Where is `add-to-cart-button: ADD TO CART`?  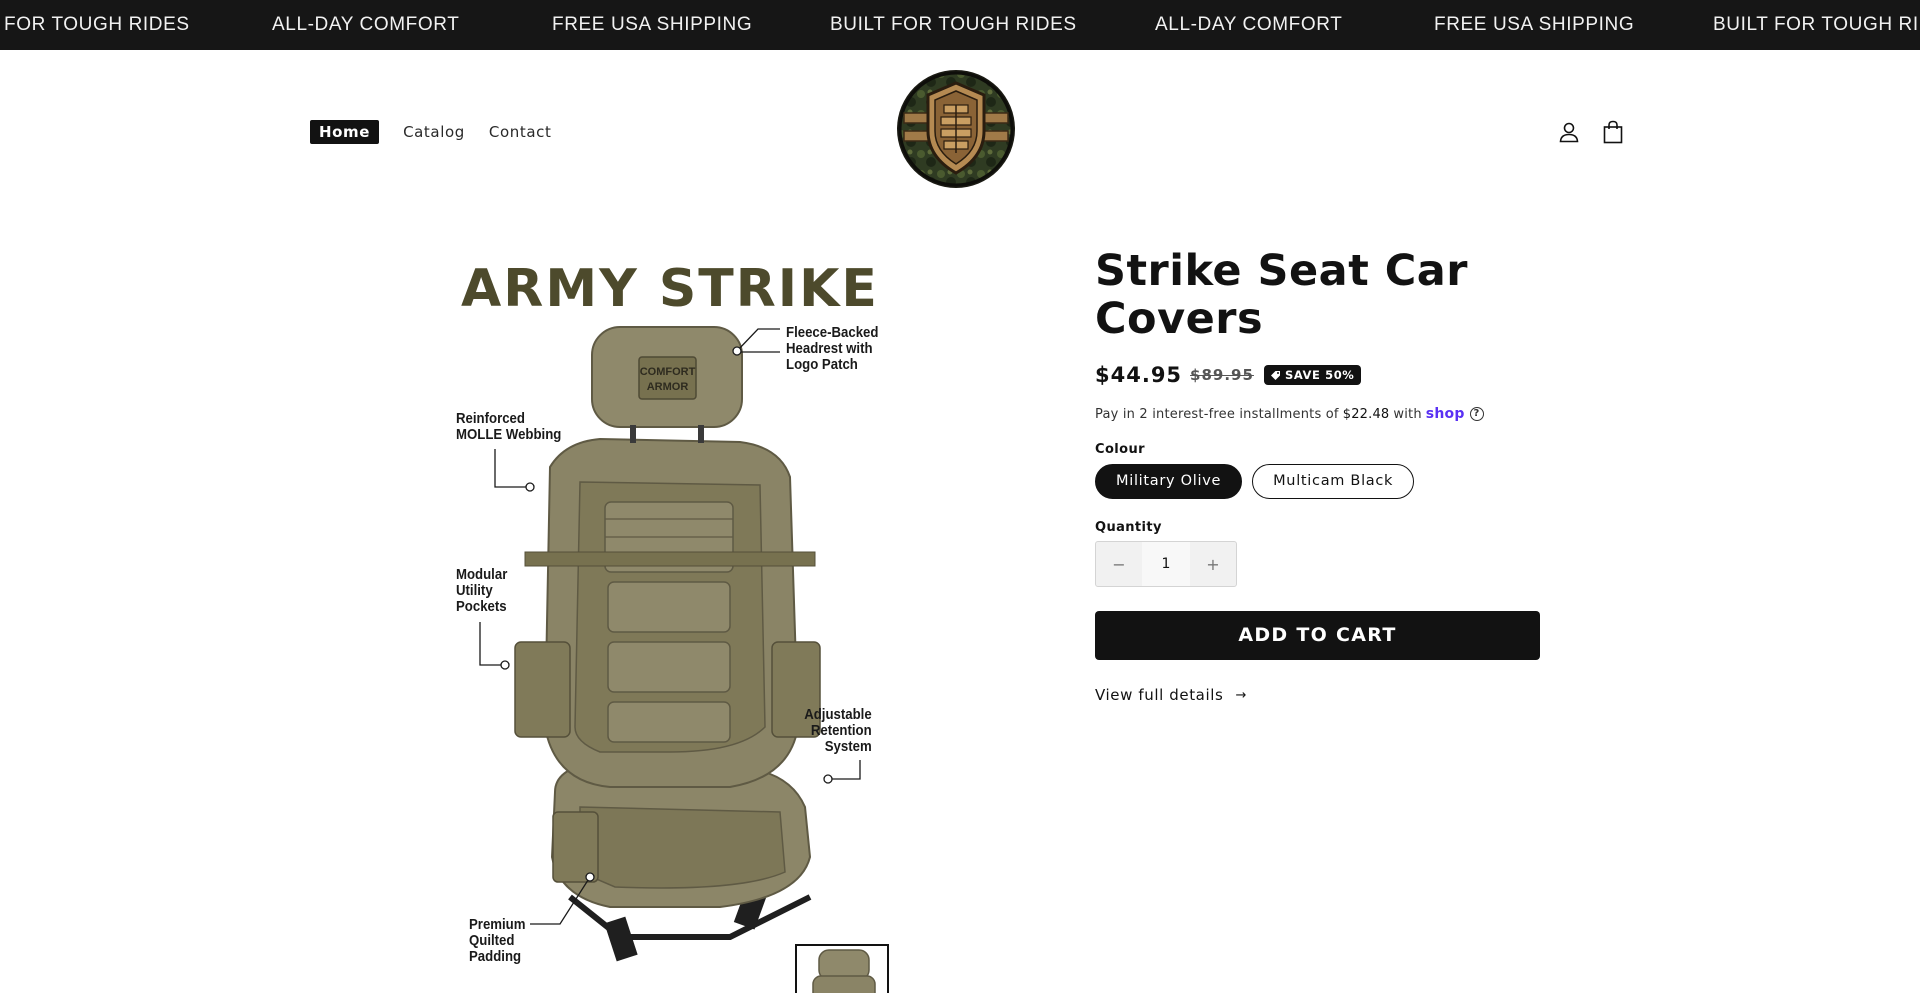 add-to-cart-button: ADD TO CART is located at coordinates (1317, 635).